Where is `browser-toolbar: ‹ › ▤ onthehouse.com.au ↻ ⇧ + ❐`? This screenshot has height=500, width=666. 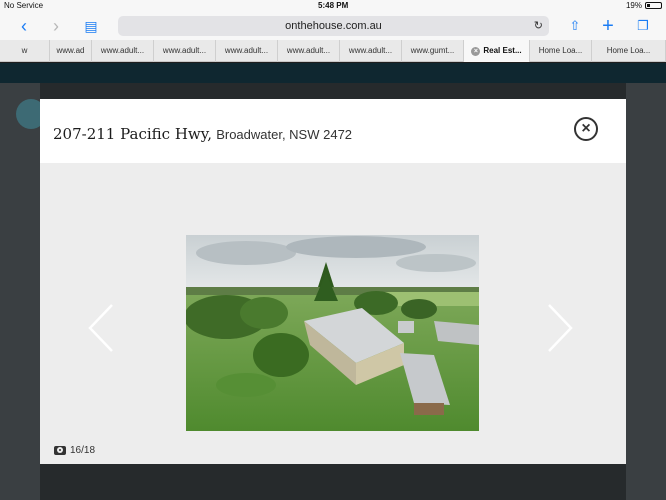 browser-toolbar: ‹ › ▤ onthehouse.com.au ↻ ⇧ + ❐ is located at coordinates (333, 26).